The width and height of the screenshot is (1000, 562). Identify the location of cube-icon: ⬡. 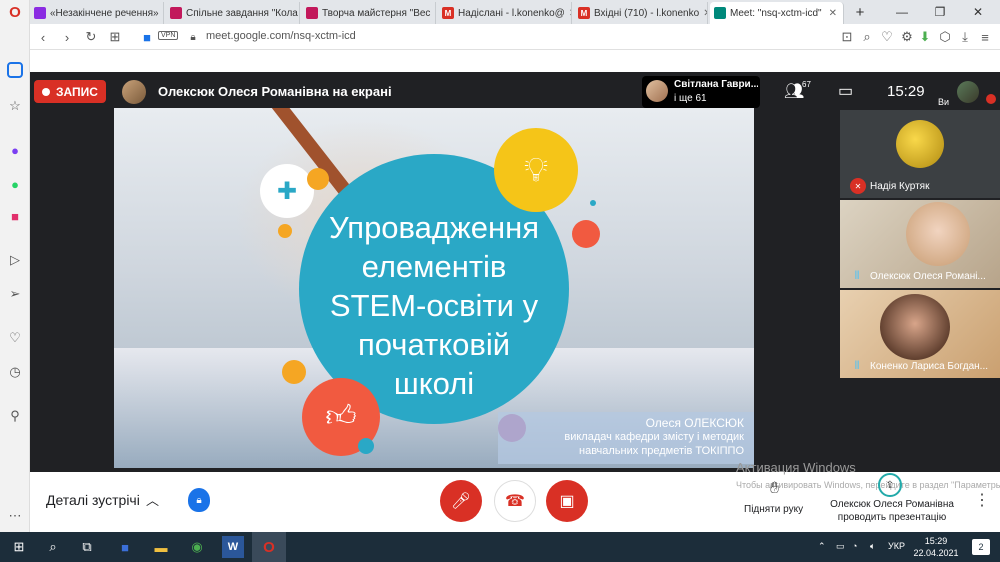
(945, 37).